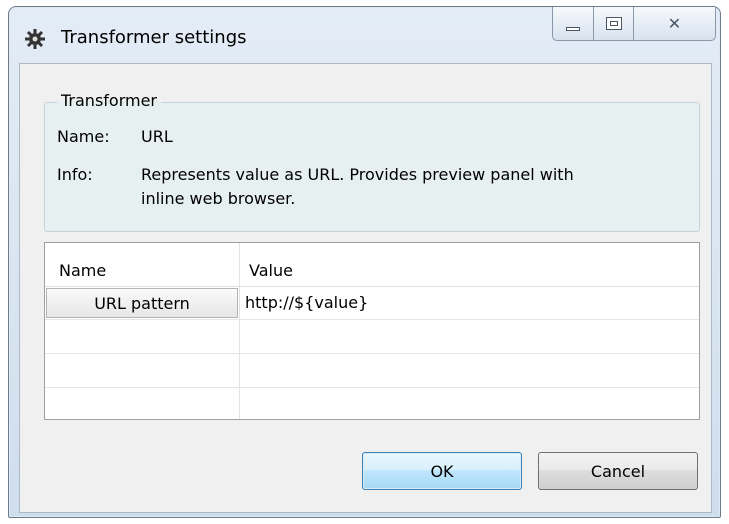  What do you see at coordinates (364, 35) in the screenshot?
I see `title-bar: Transformer settings ✕` at bounding box center [364, 35].